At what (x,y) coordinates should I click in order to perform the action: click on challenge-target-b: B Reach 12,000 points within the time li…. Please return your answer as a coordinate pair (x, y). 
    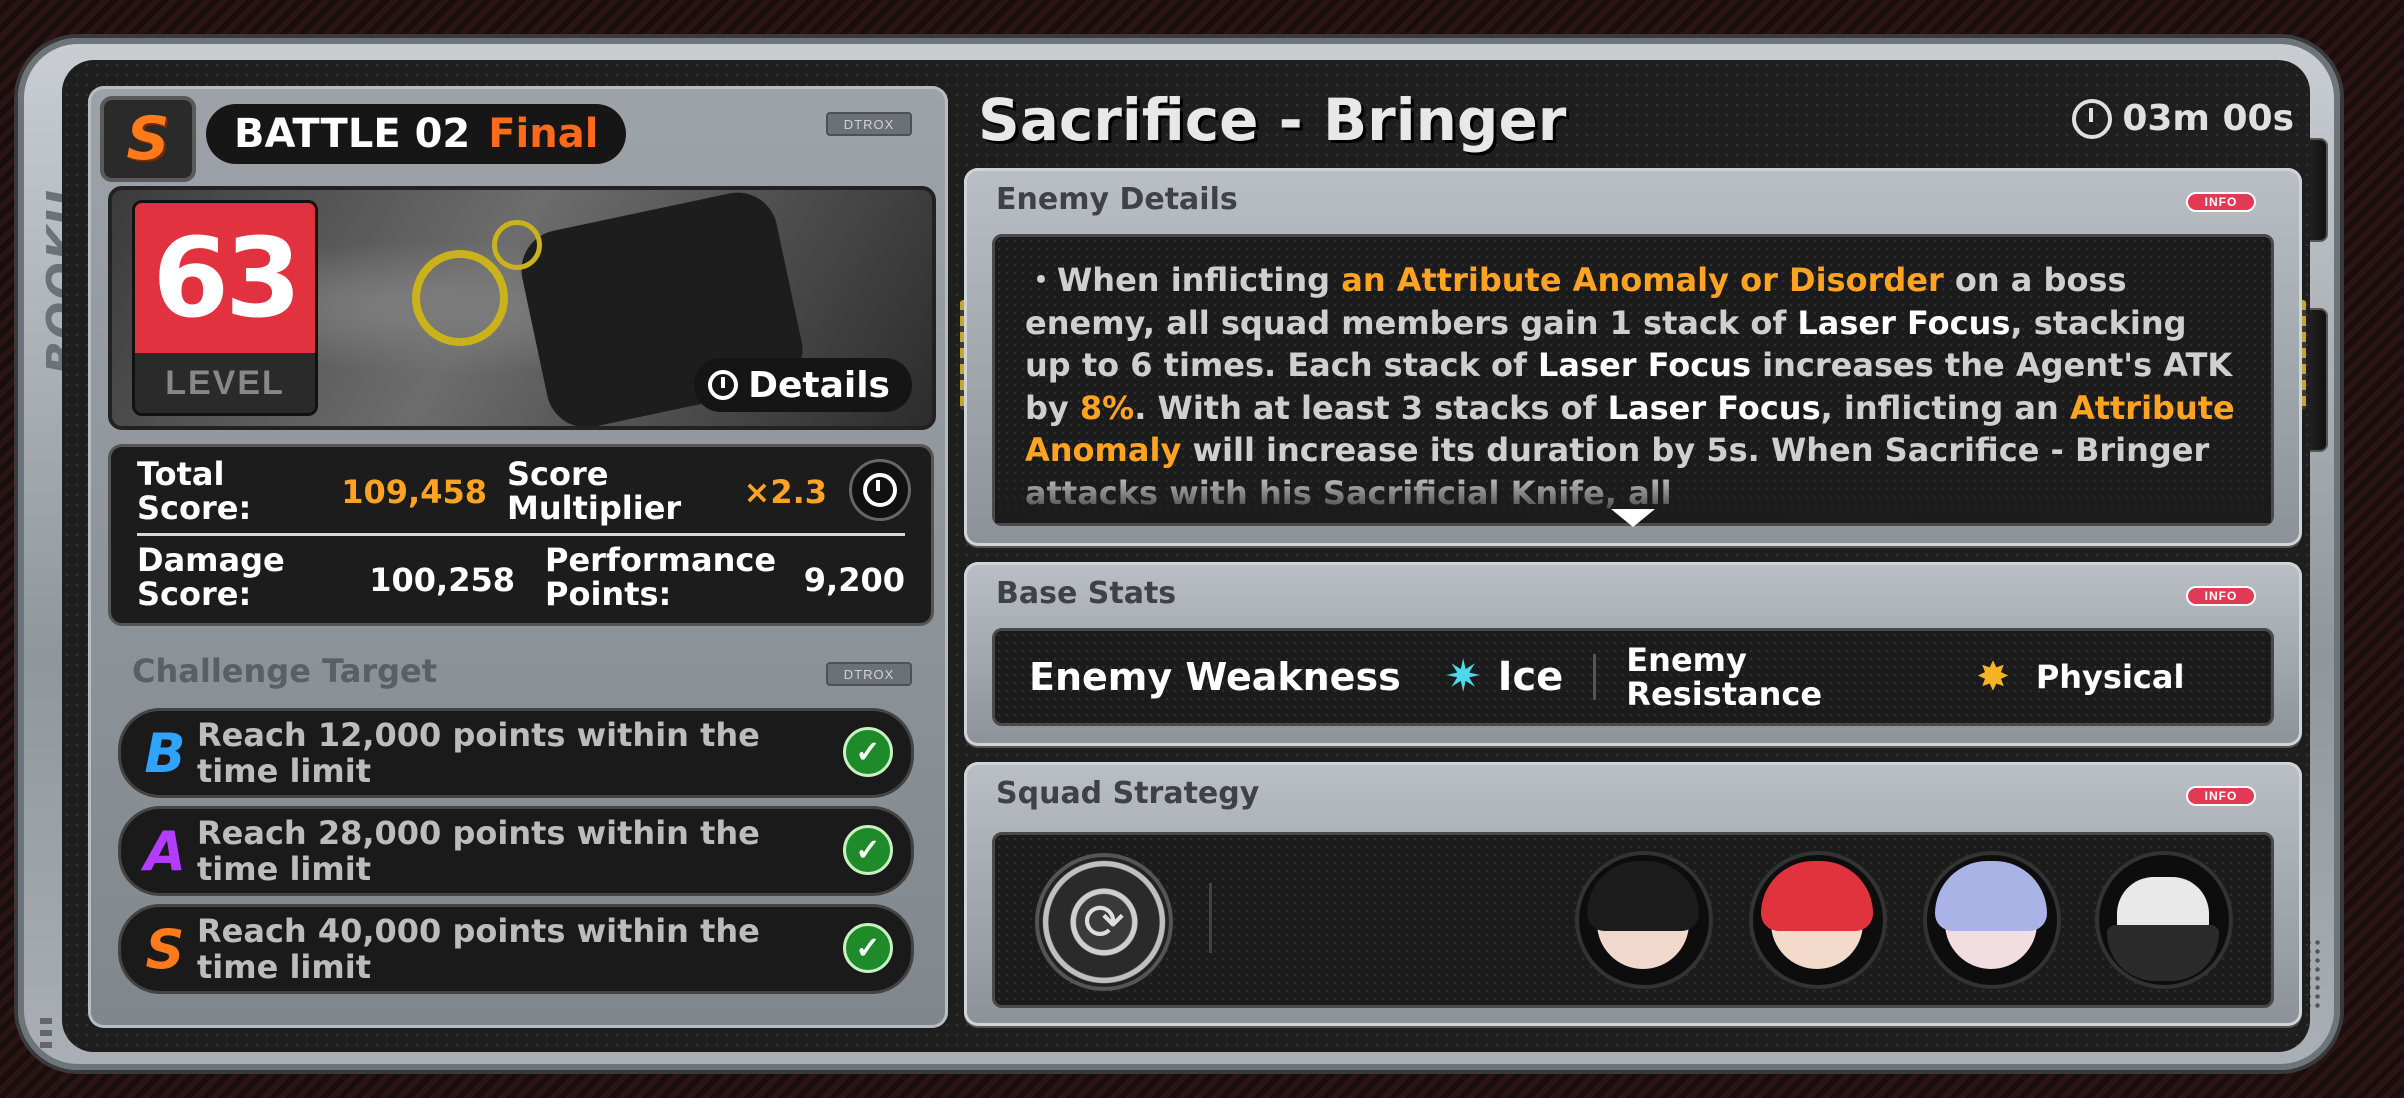
    Looking at the image, I should click on (516, 753).